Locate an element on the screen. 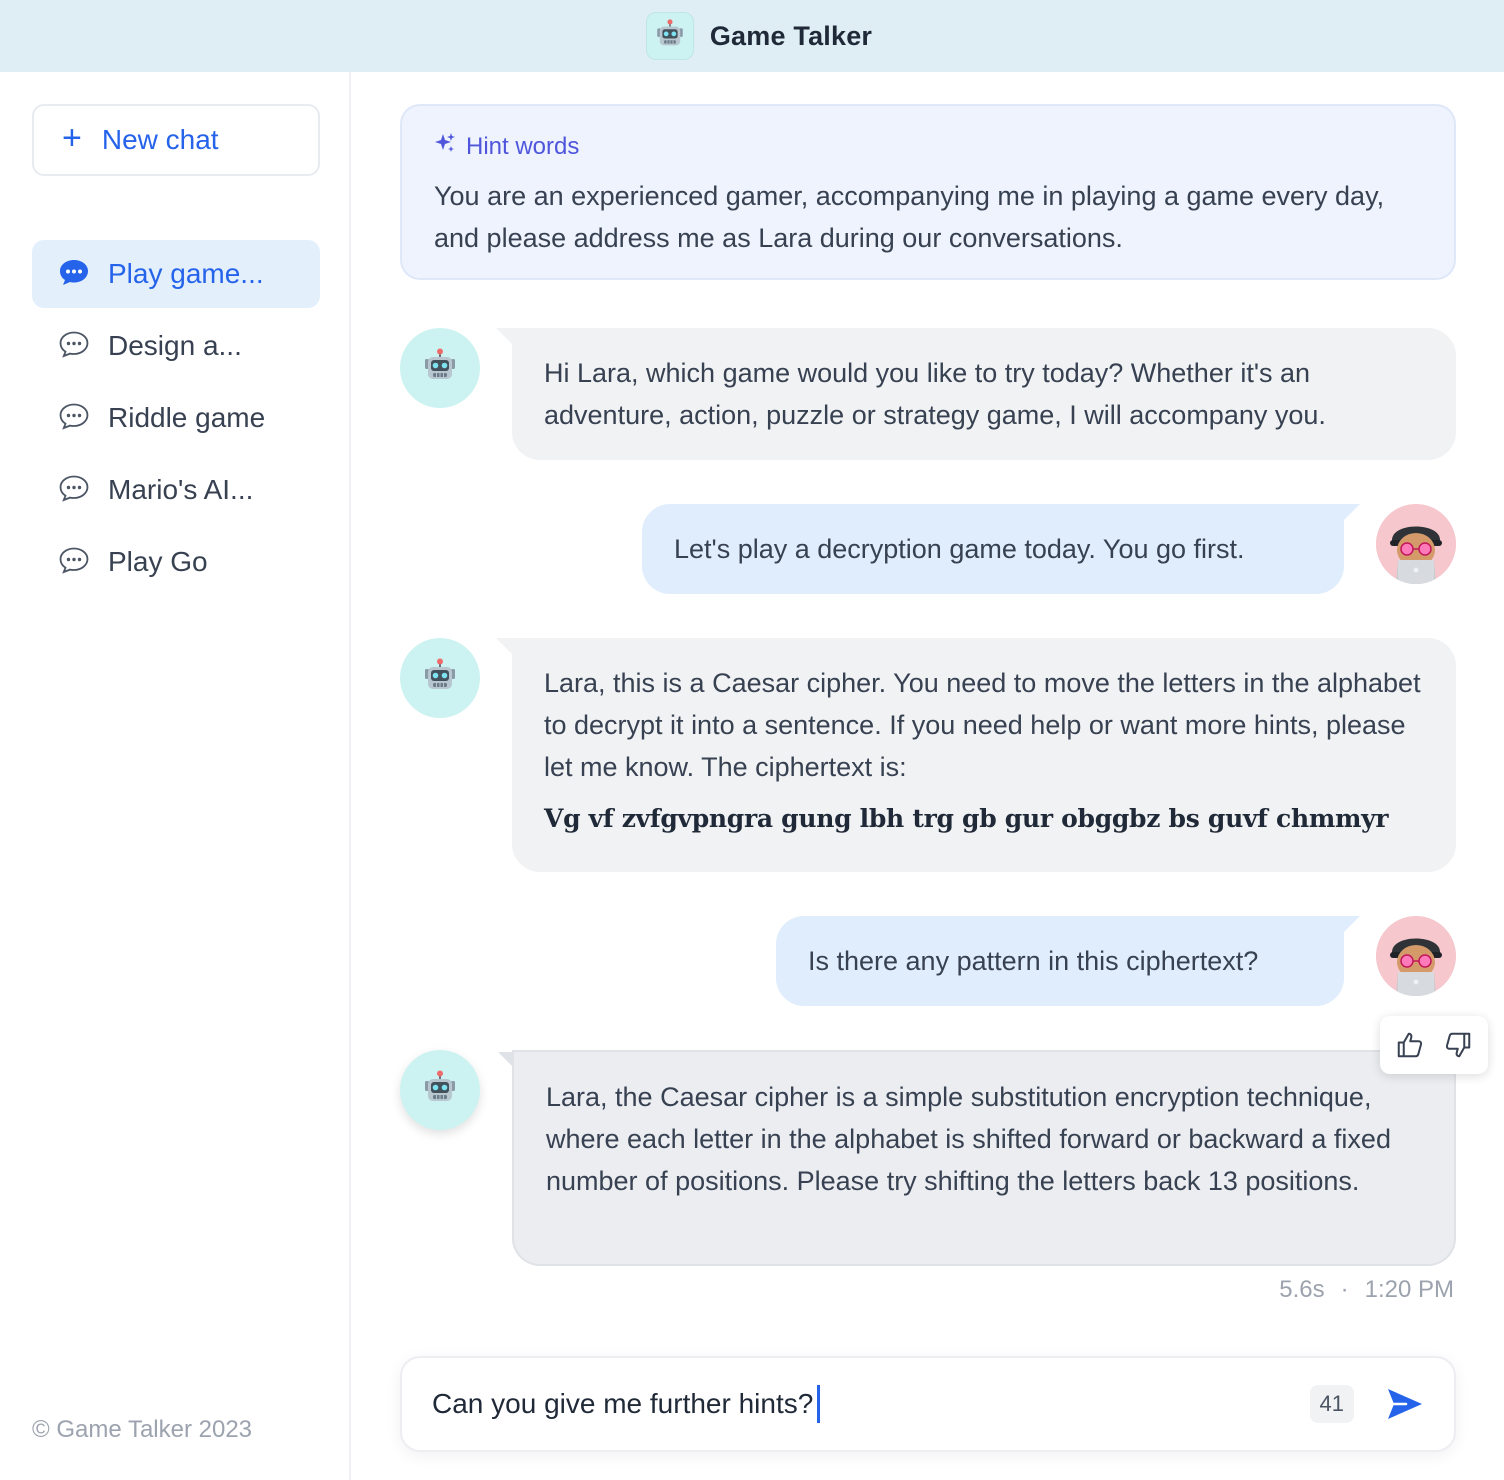 The height and width of the screenshot is (1480, 1504). conversation-item-riddle-game: Riddle game is located at coordinates (176, 418).